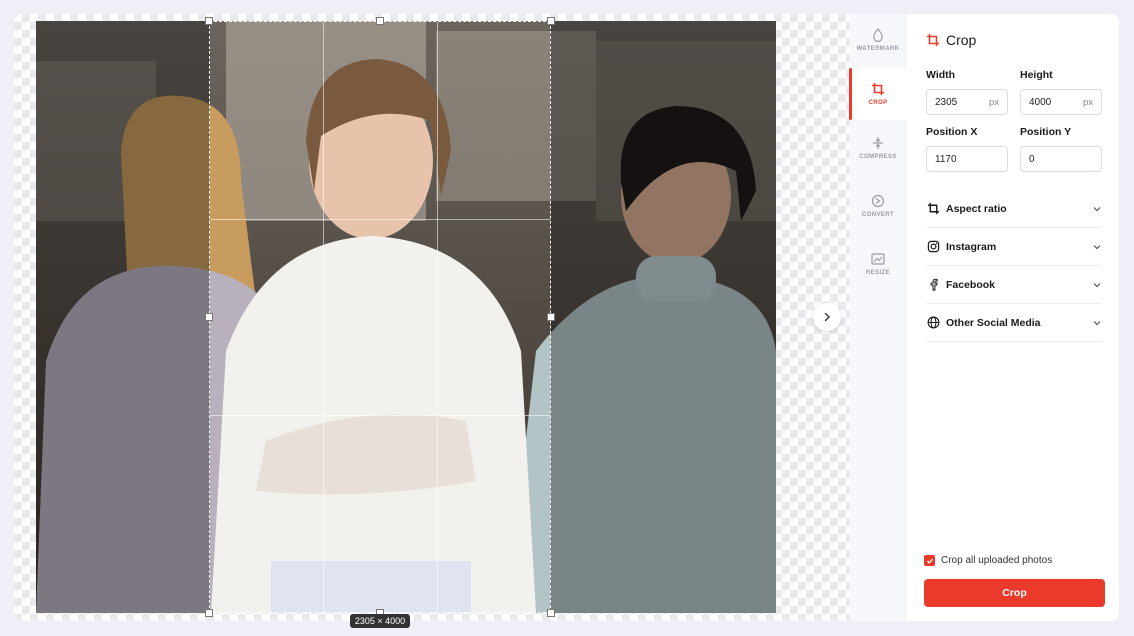 This screenshot has height=636, width=1134. What do you see at coordinates (878, 273) in the screenshot?
I see `tool-label: RESIZE` at bounding box center [878, 273].